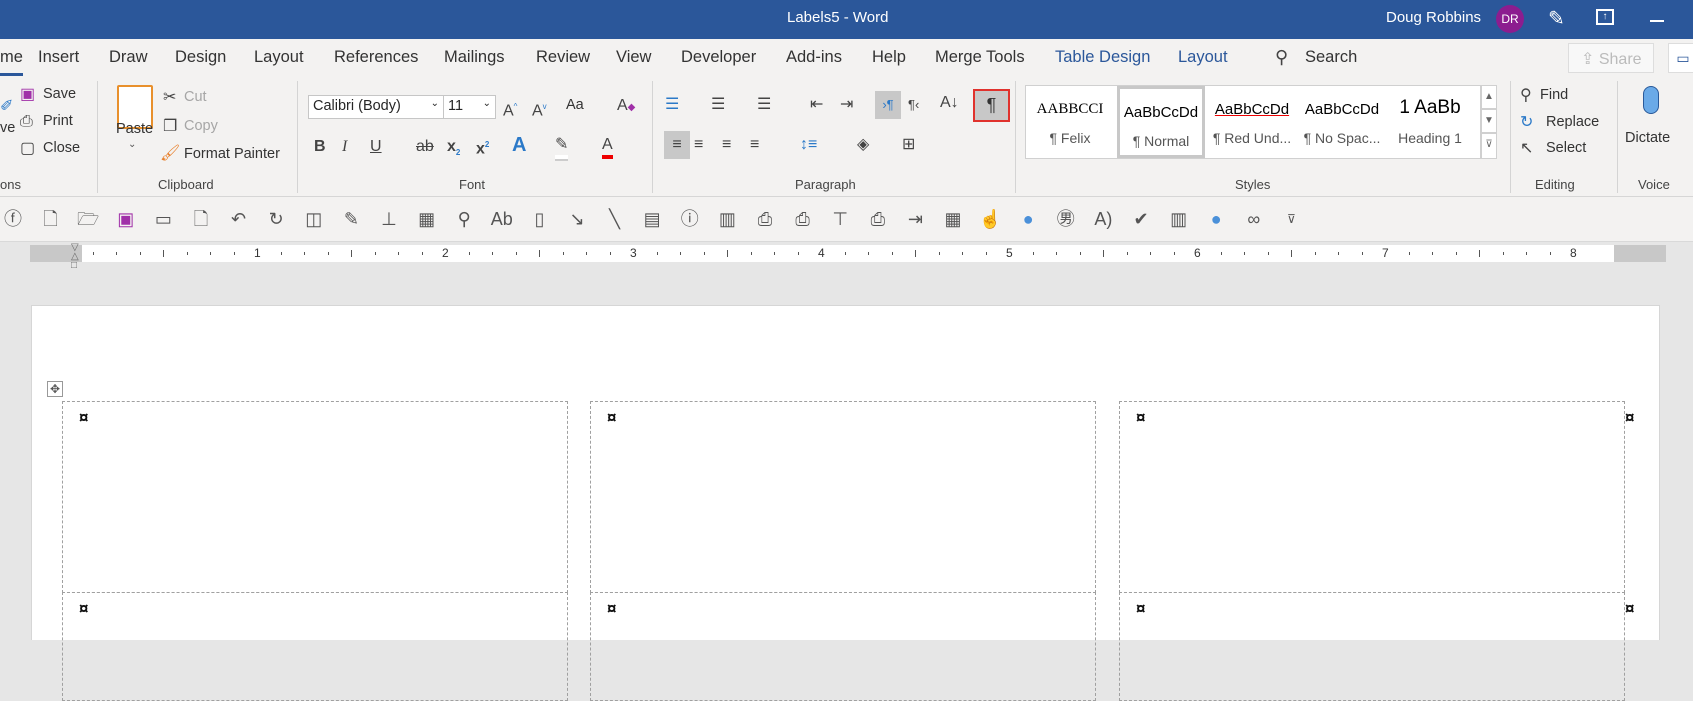 This screenshot has height=701, width=1693. What do you see at coordinates (1281, 57) in the screenshot?
I see `search-icon: ⚲` at bounding box center [1281, 57].